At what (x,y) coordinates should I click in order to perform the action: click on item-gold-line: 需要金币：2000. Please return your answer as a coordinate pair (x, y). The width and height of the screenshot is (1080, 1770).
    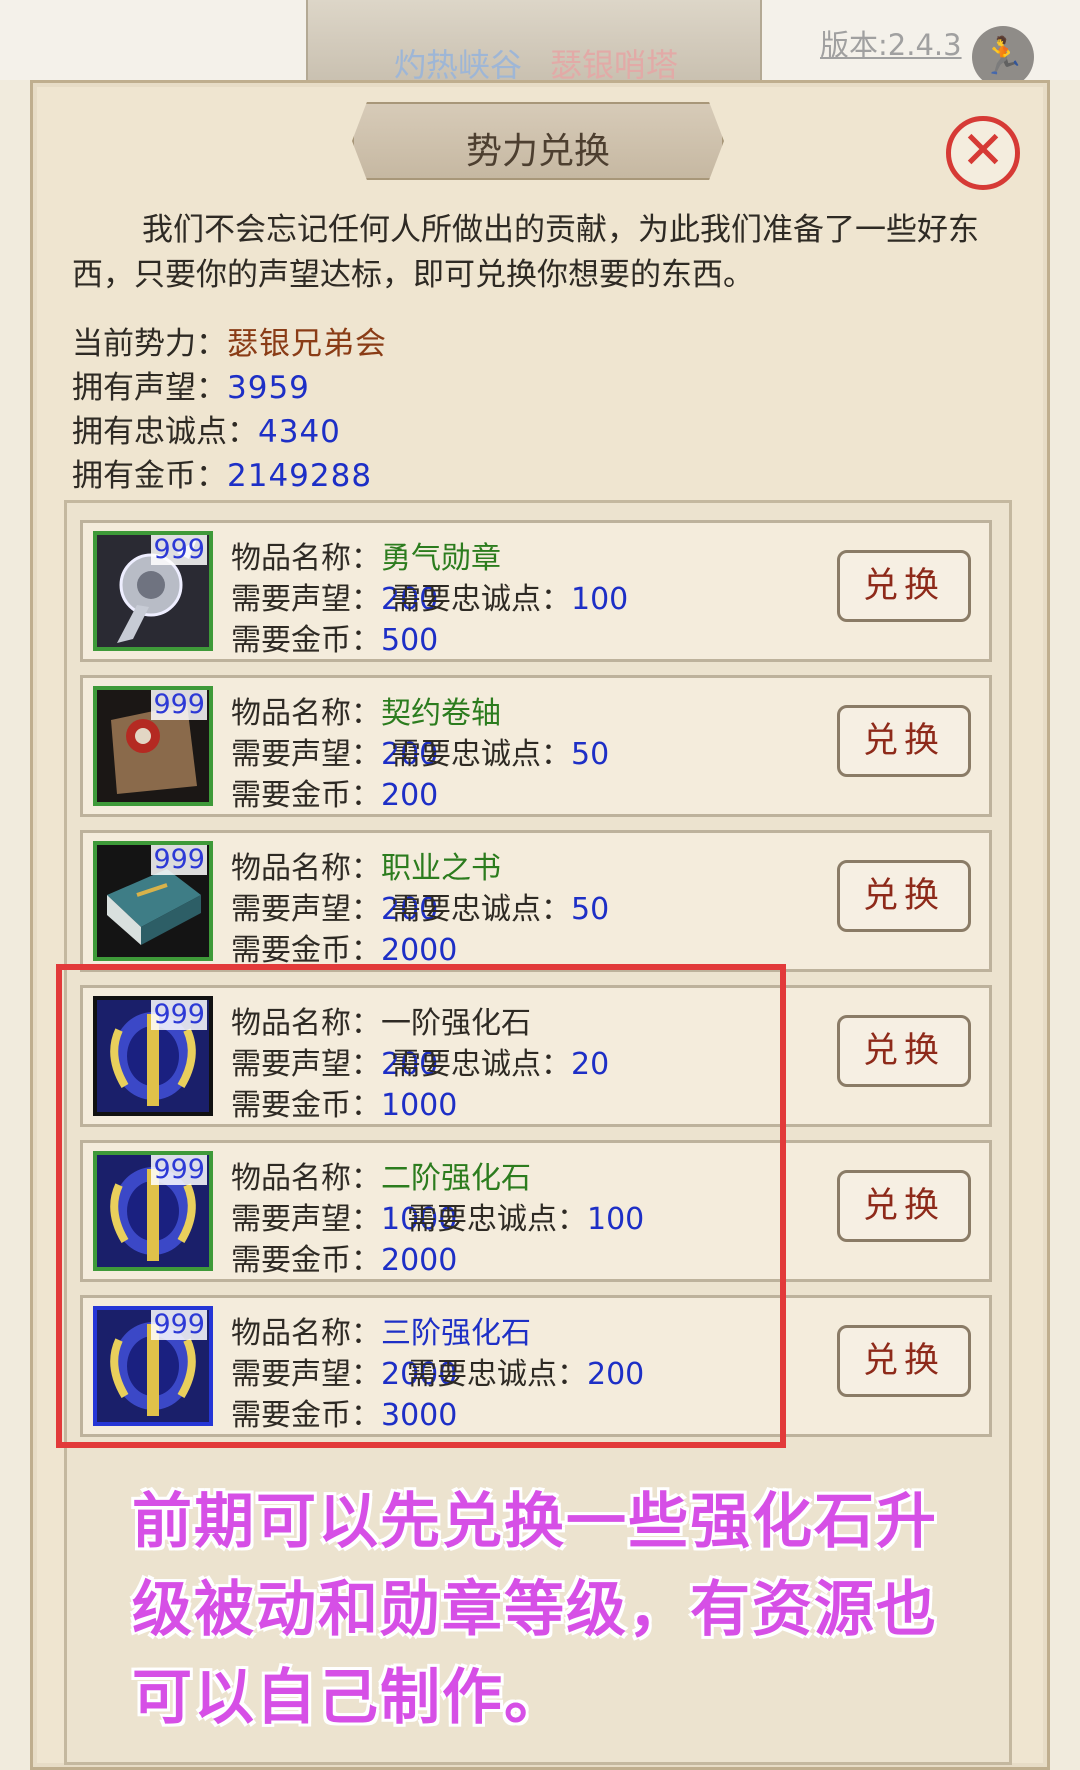
    Looking at the image, I should click on (344, 947).